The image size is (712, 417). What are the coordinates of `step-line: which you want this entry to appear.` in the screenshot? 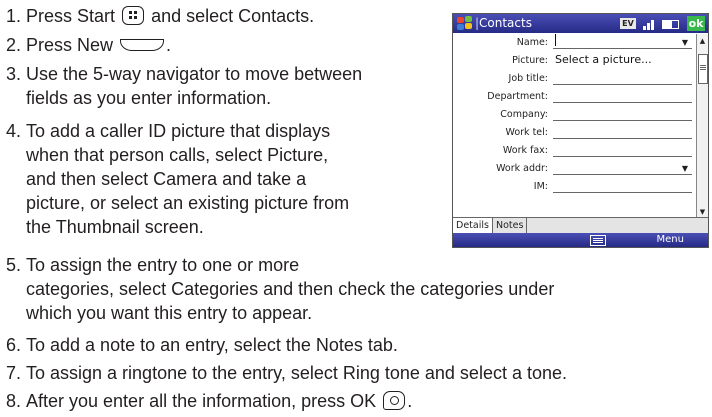 It's located at (169, 313).